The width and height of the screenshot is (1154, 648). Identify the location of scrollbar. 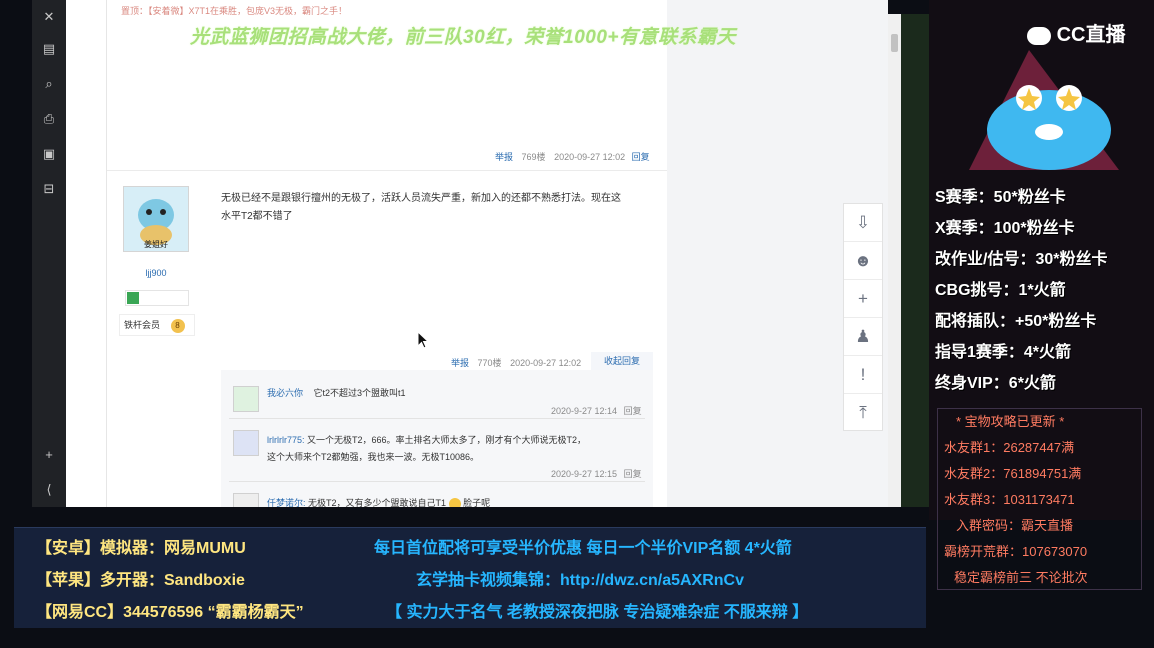
(894, 260).